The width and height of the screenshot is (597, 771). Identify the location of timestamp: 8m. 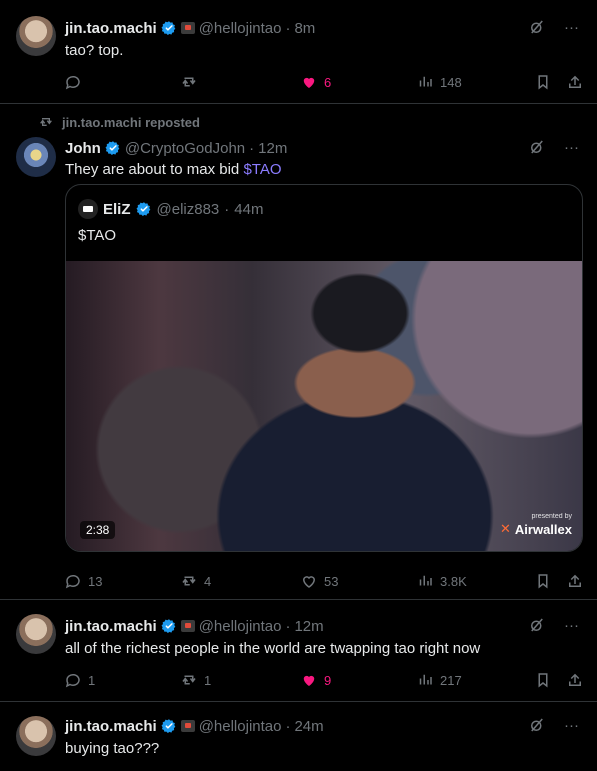
(304, 28).